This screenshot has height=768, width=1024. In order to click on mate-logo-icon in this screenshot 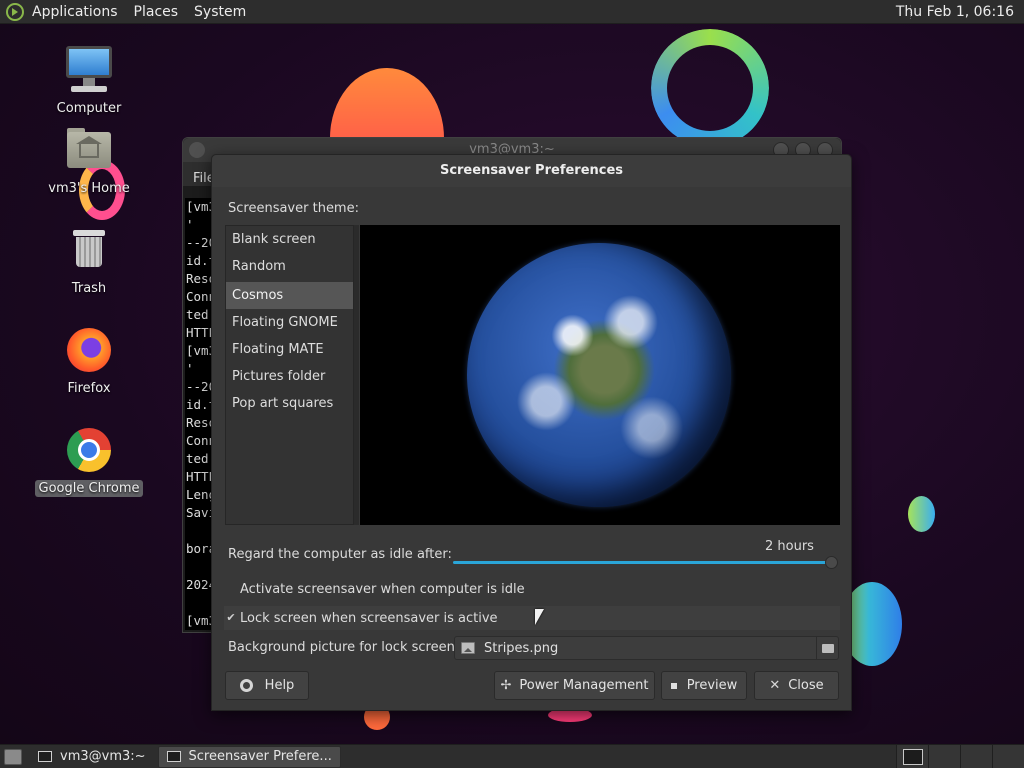, I will do `click(15, 11)`.